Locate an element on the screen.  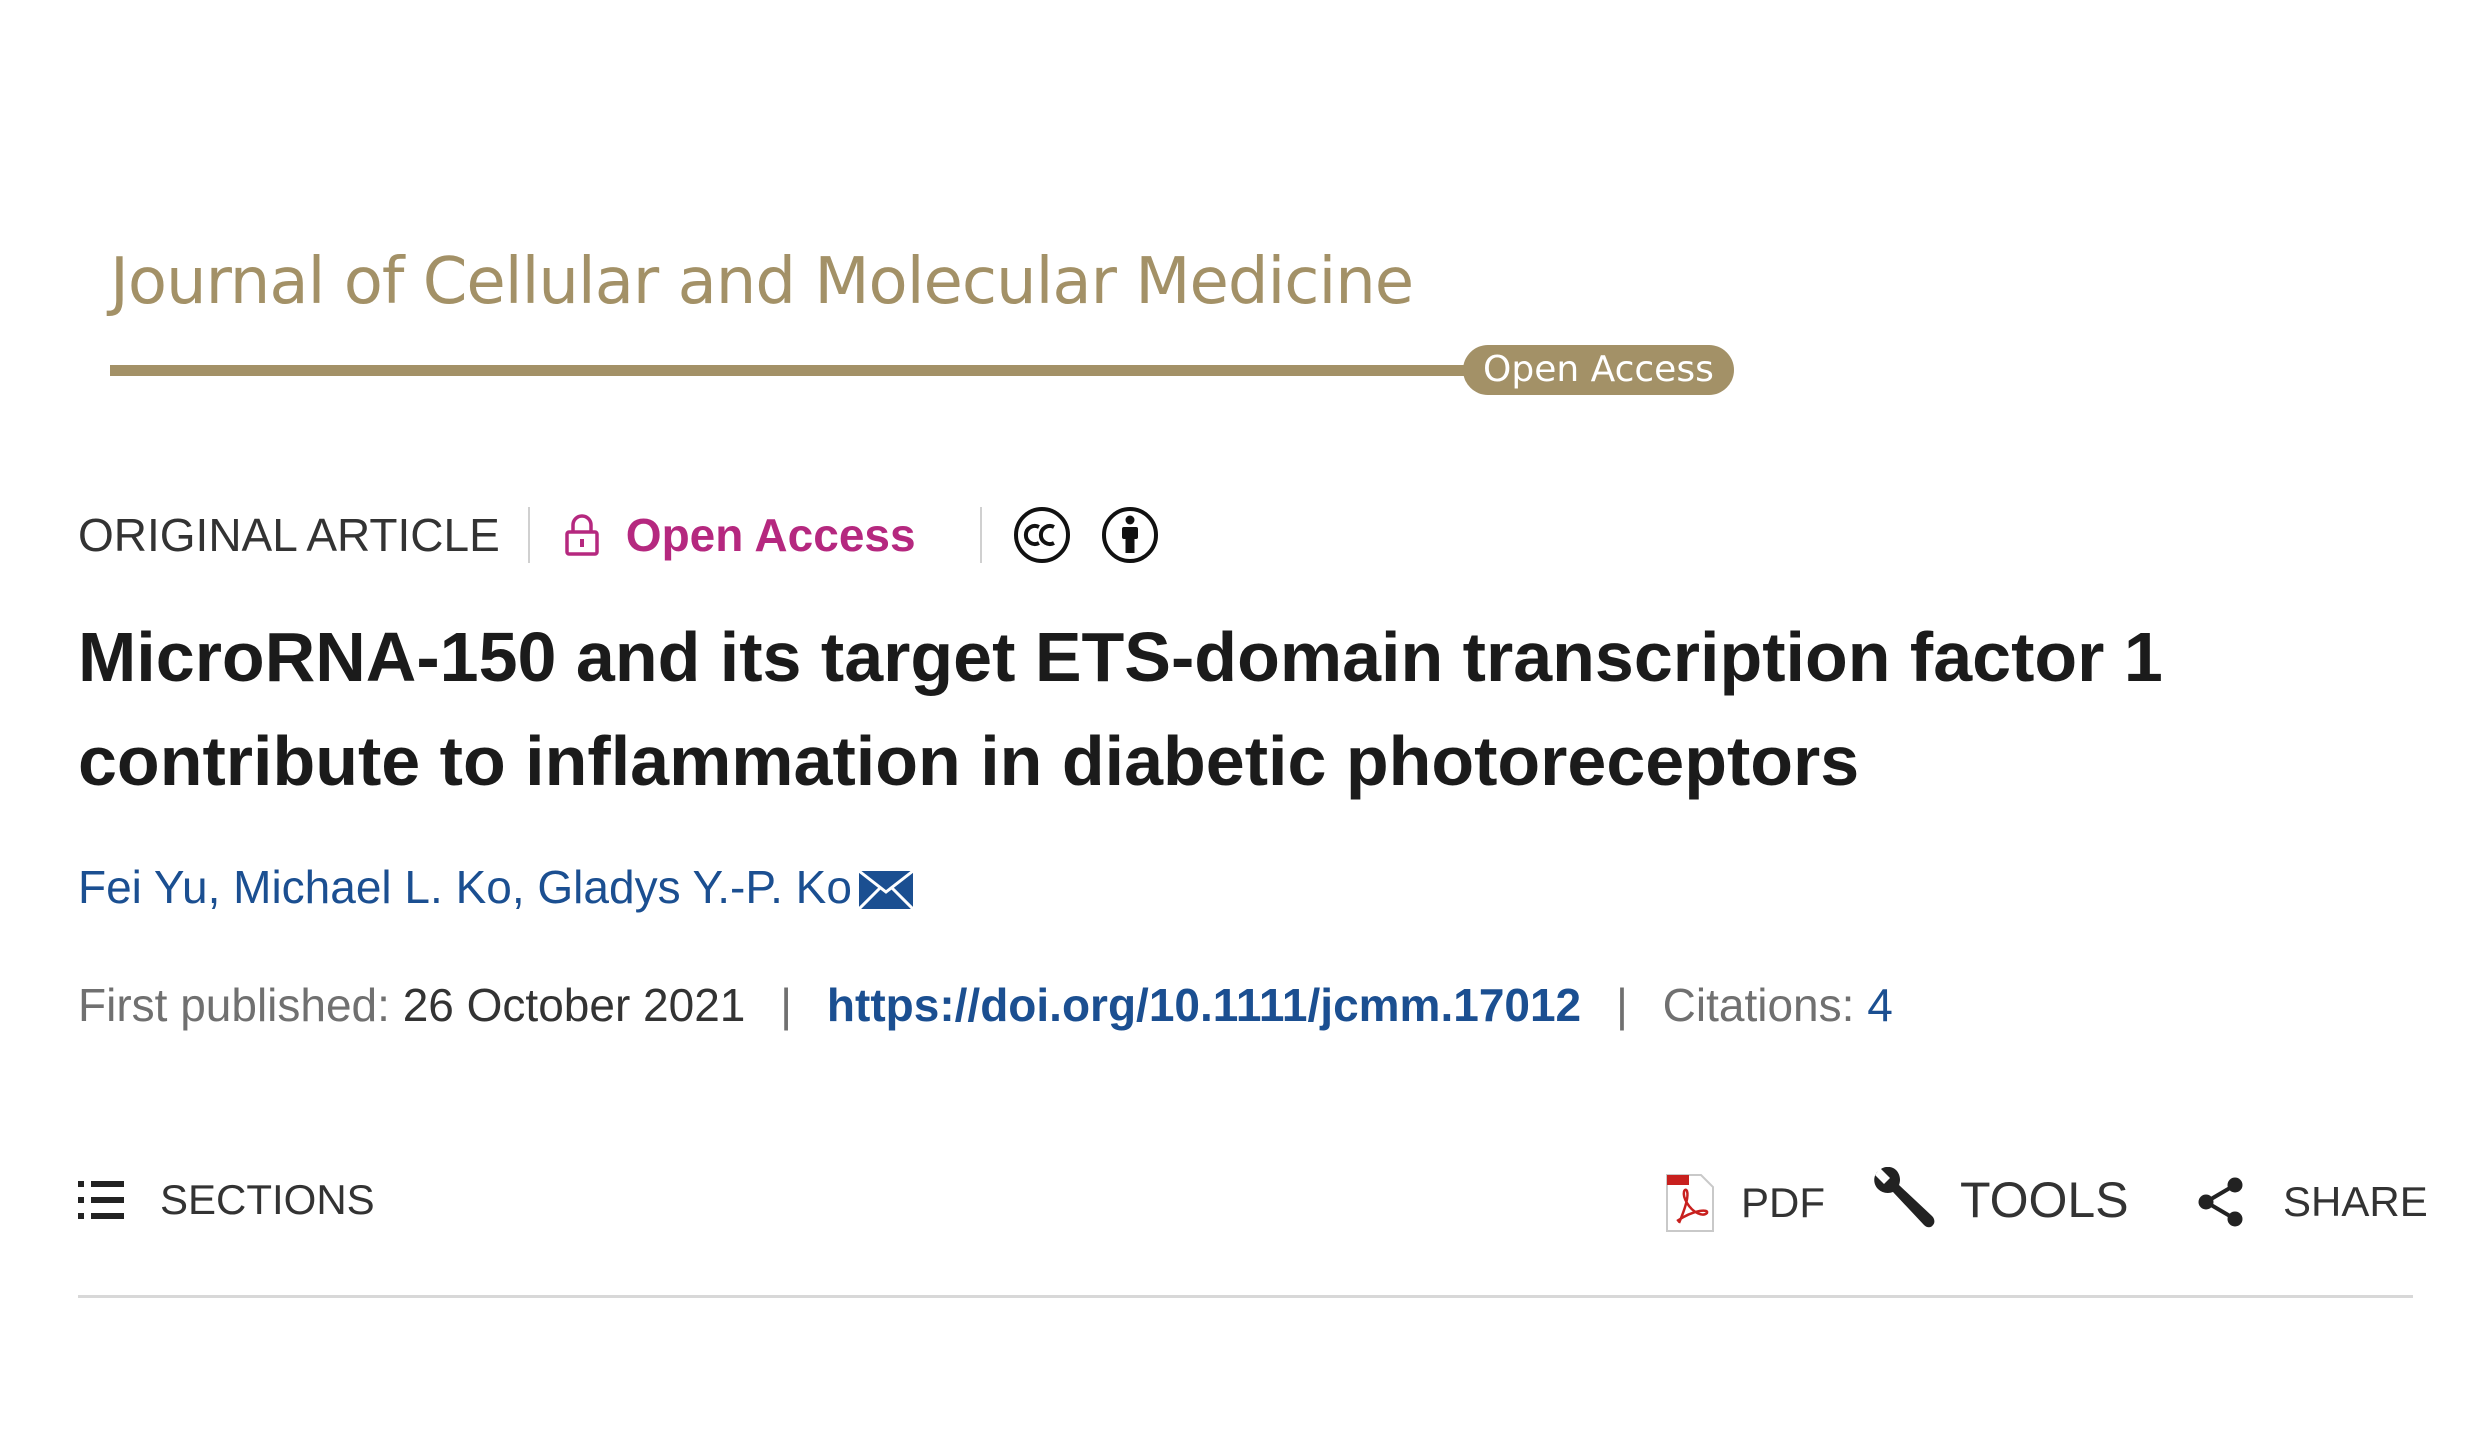
share-button: SHARE is located at coordinates (2311, 1202).